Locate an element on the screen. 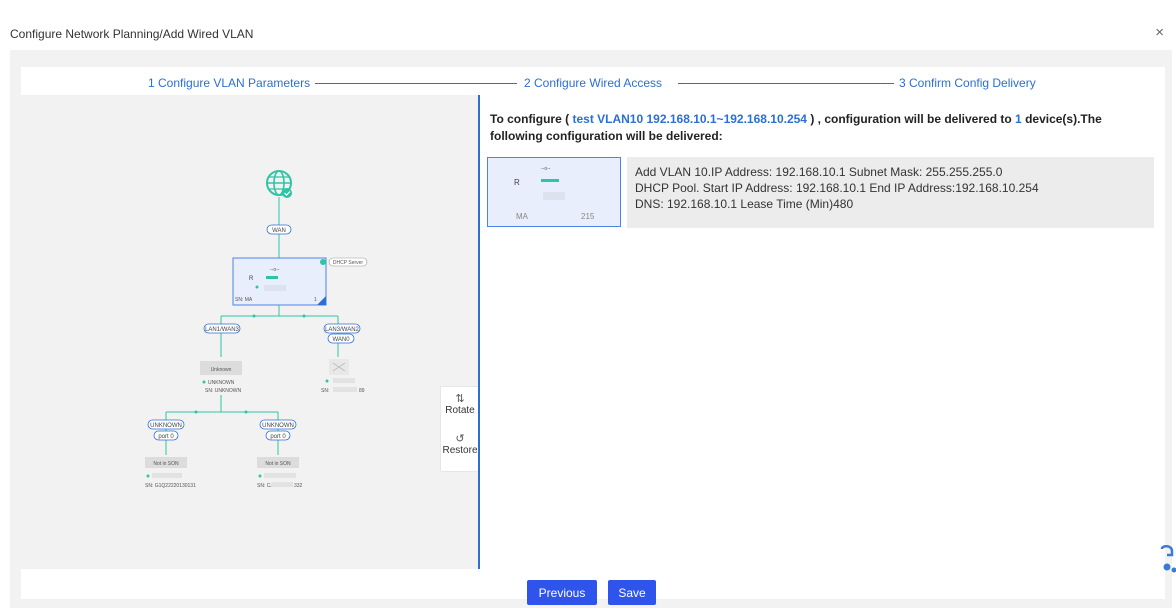 This screenshot has height=610, width=1176. assistant-icon is located at coordinates (1167, 560).